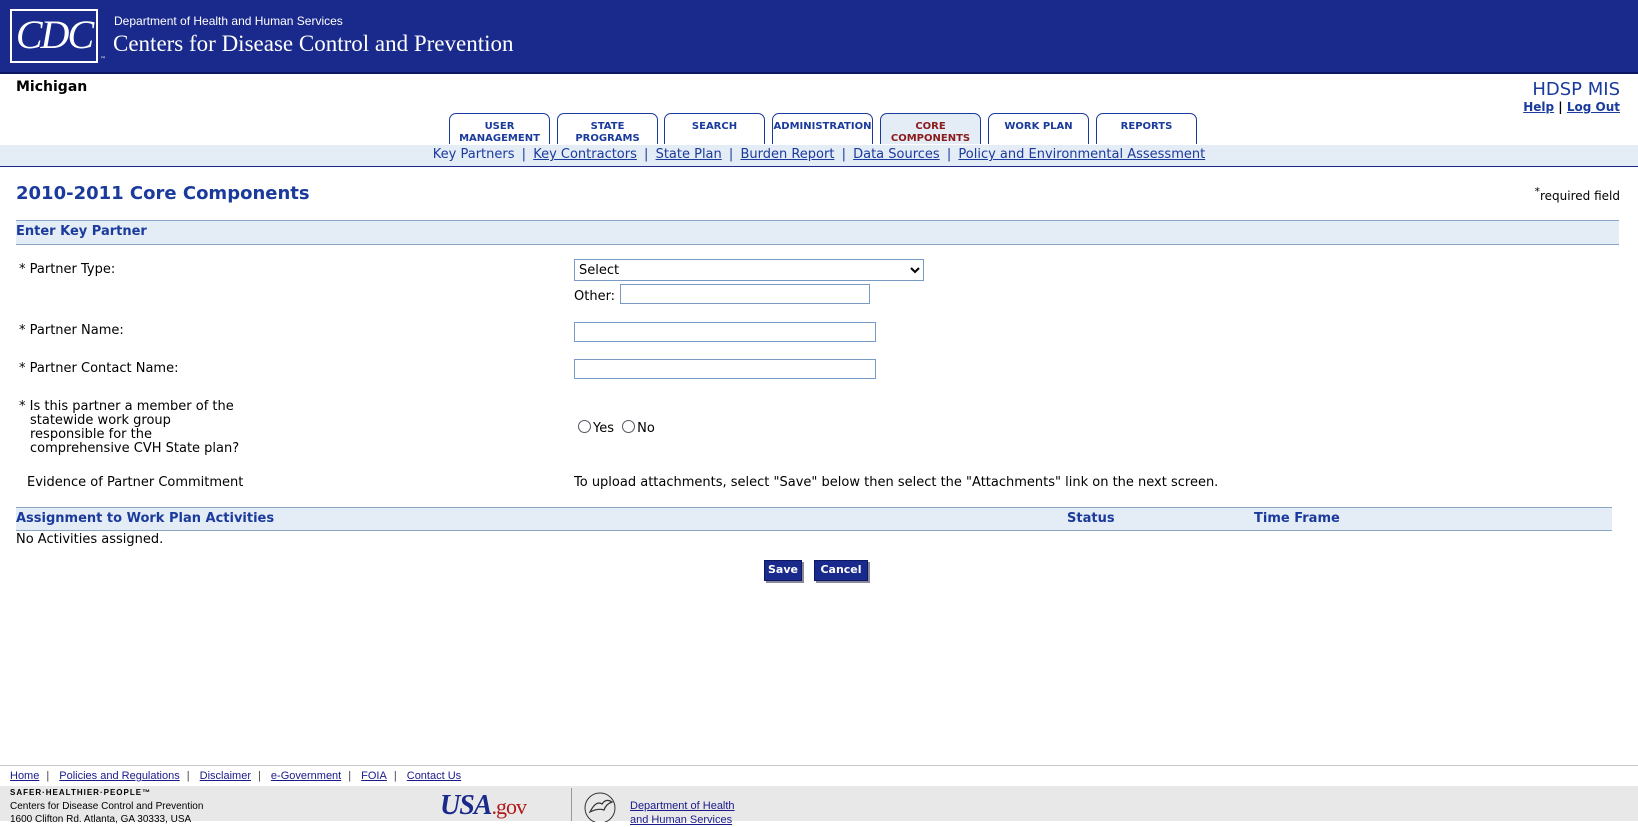 The height and width of the screenshot is (827, 1638). I want to click on footer-link-home: Home, so click(24, 776).